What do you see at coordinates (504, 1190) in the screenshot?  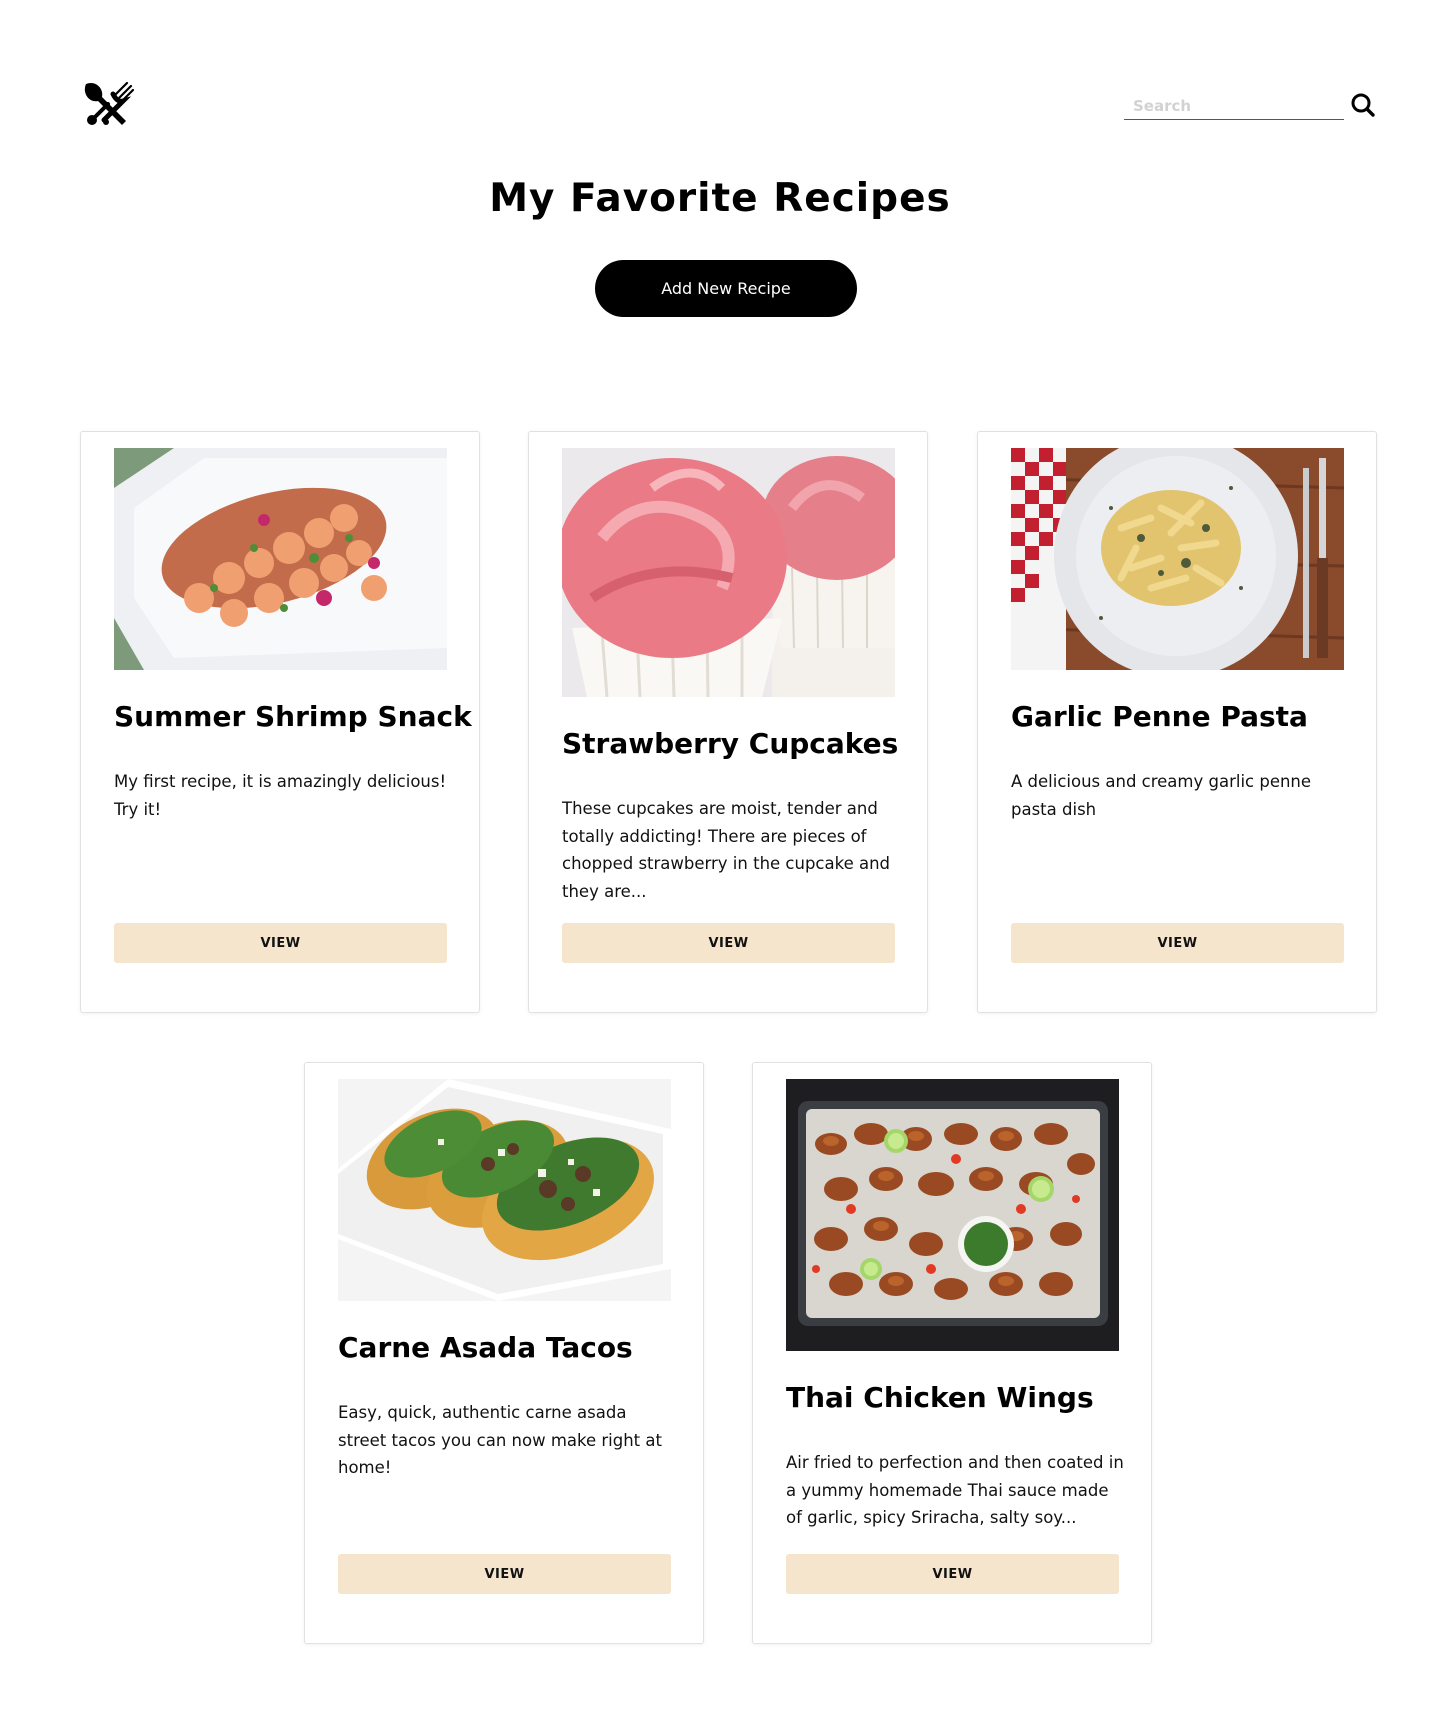 I see `recipe-image-tacos` at bounding box center [504, 1190].